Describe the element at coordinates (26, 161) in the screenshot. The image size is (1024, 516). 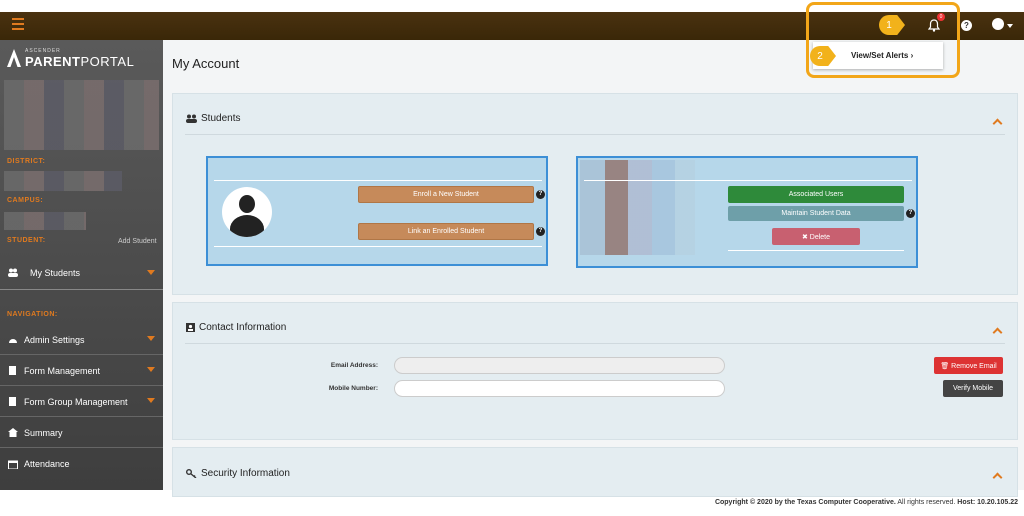
I see `district-label: DISTRICT:` at that location.